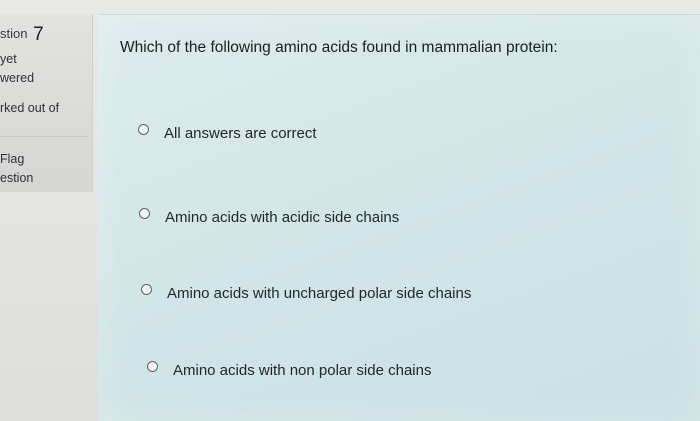  Describe the element at coordinates (38, 34) in the screenshot. I see `question-number: 7` at that location.